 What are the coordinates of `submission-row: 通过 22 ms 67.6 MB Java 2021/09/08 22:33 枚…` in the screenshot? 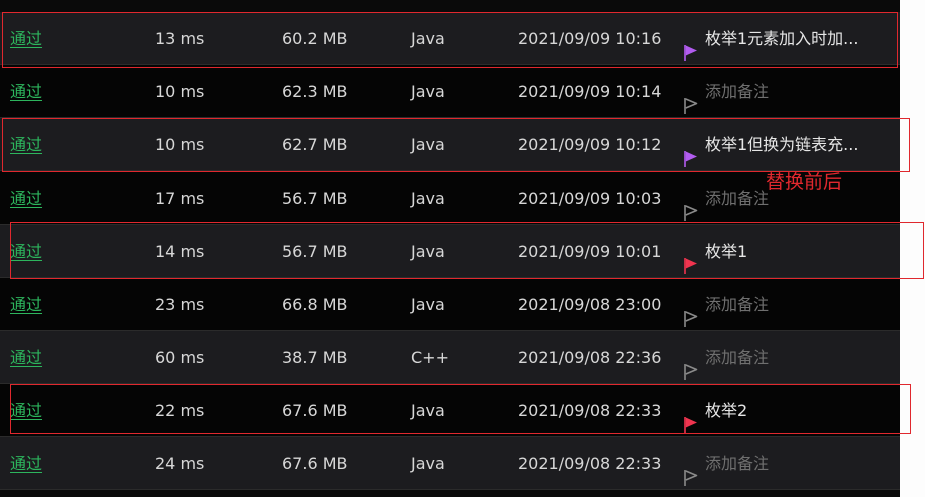 It's located at (450, 410).